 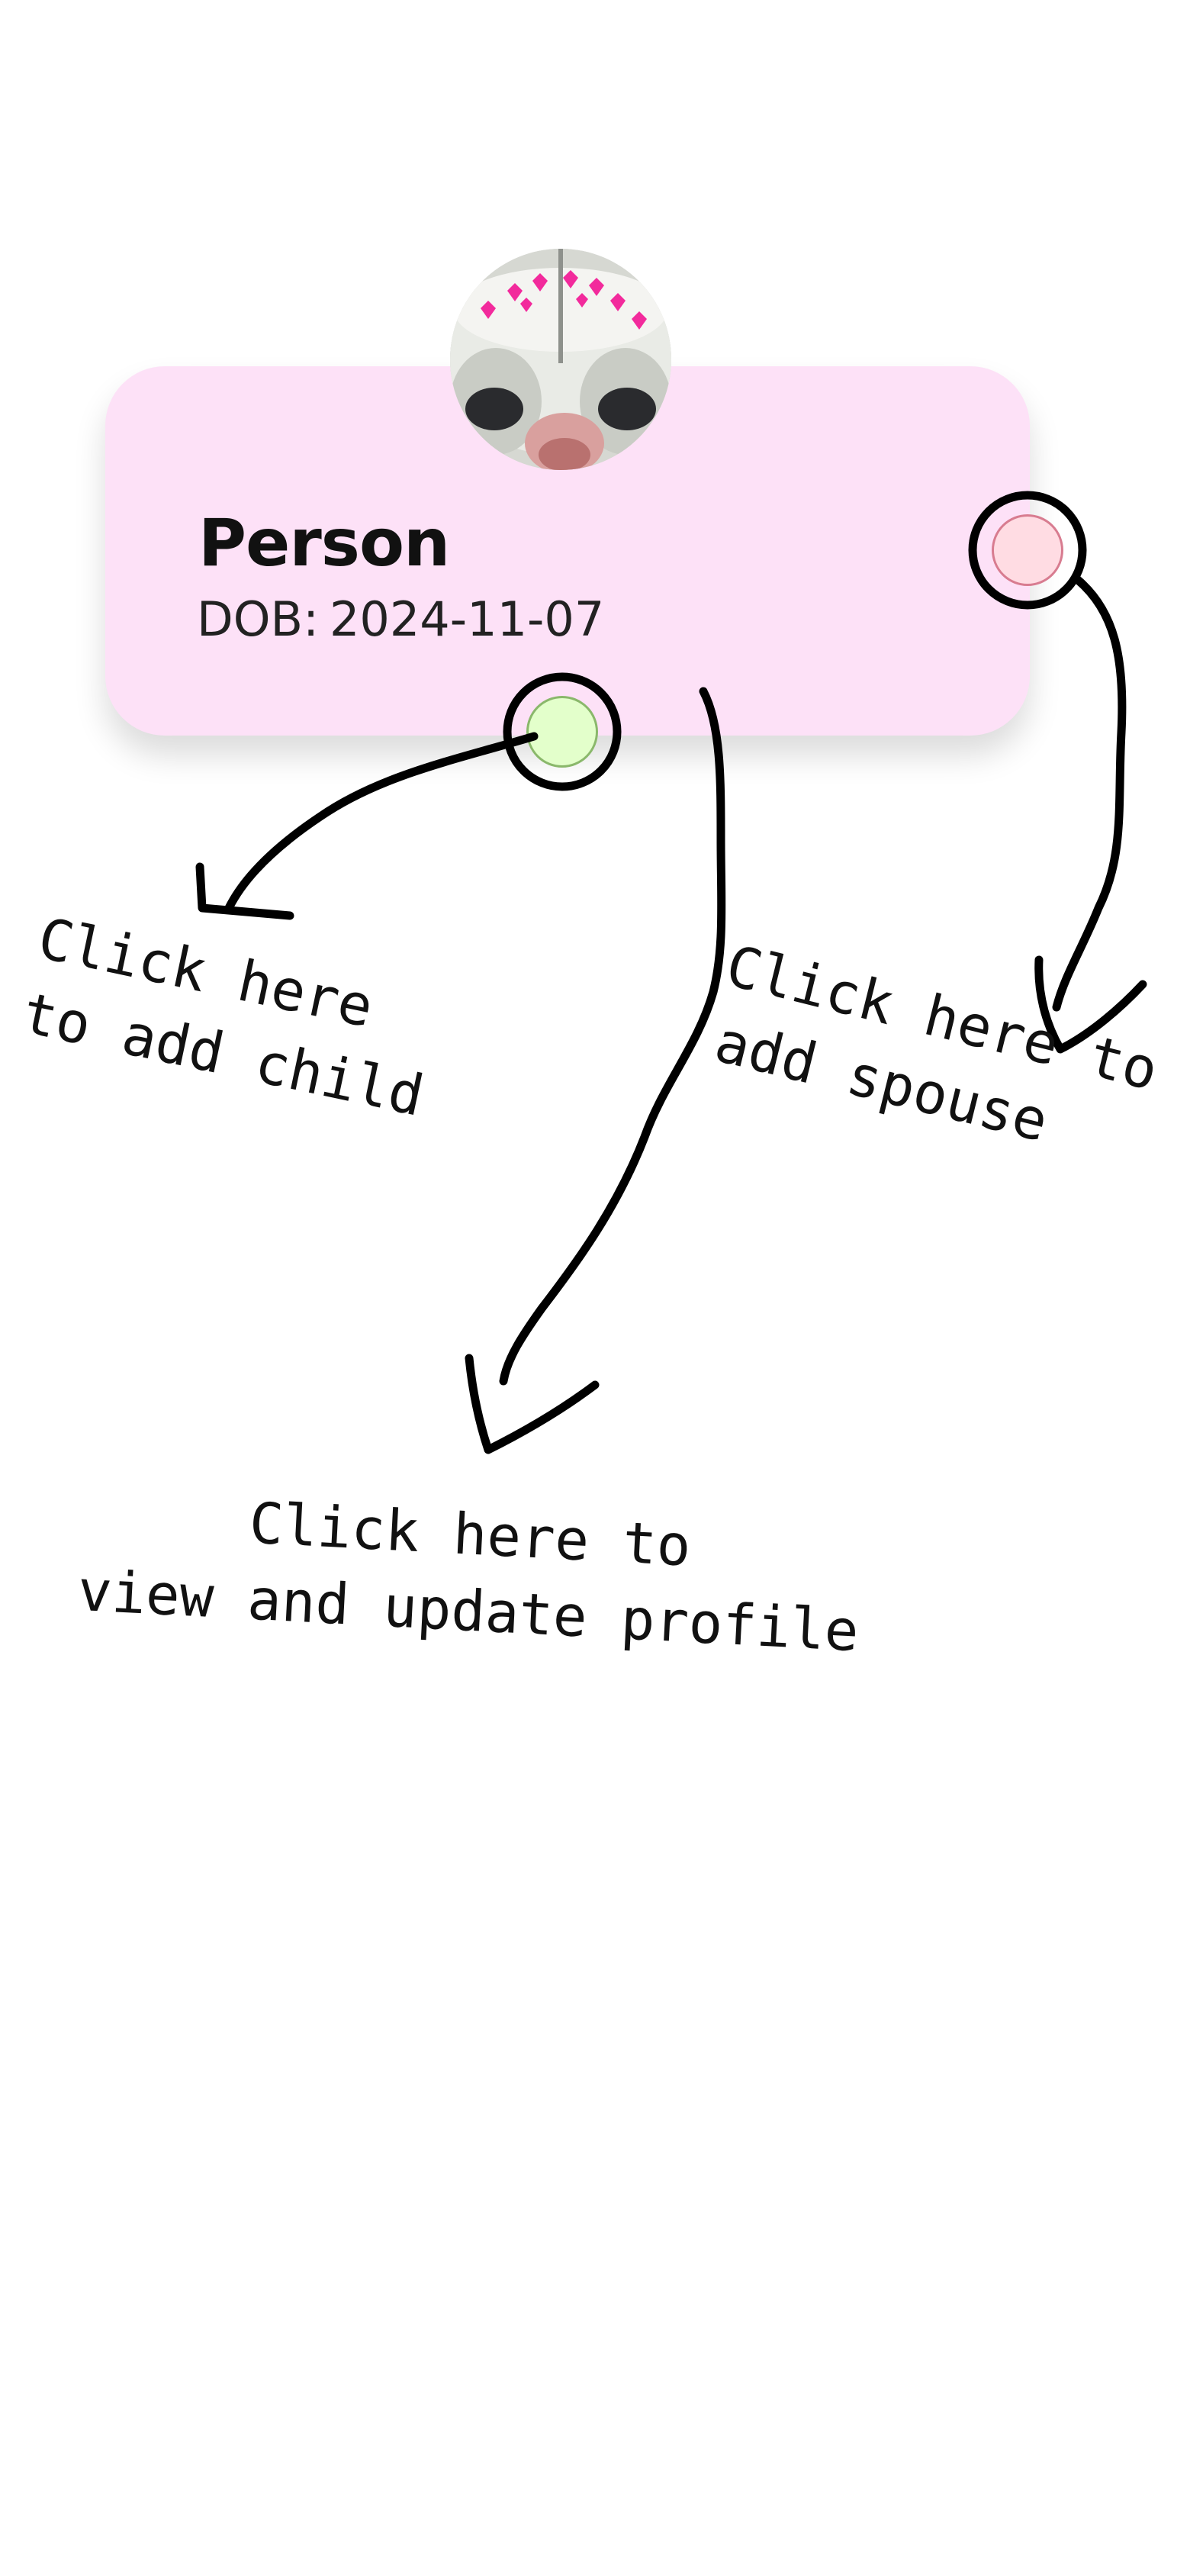 I want to click on view-profile-annotation: Click here to view and update profile, so click(x=470, y=1573).